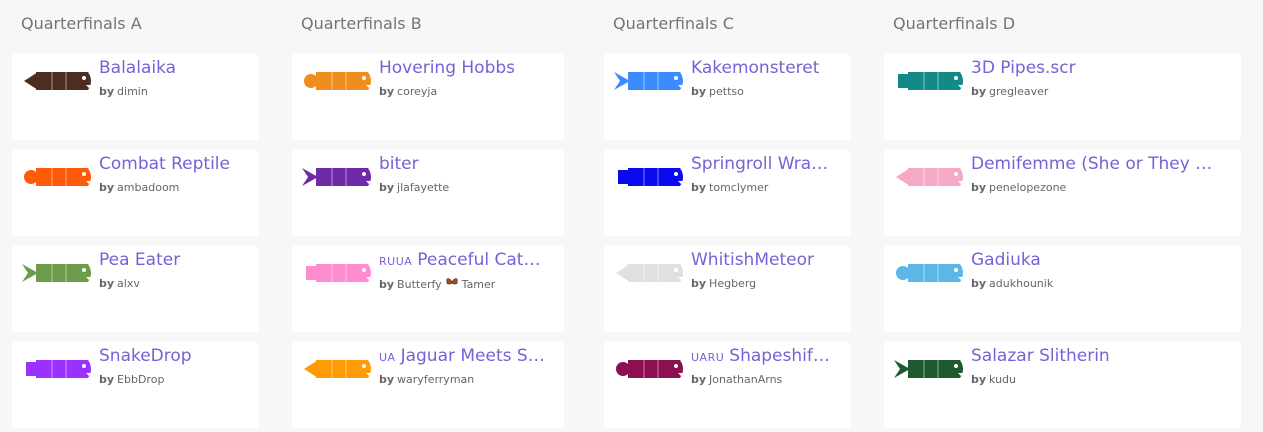  I want to click on snake-balalaika-icon, so click(58, 81).